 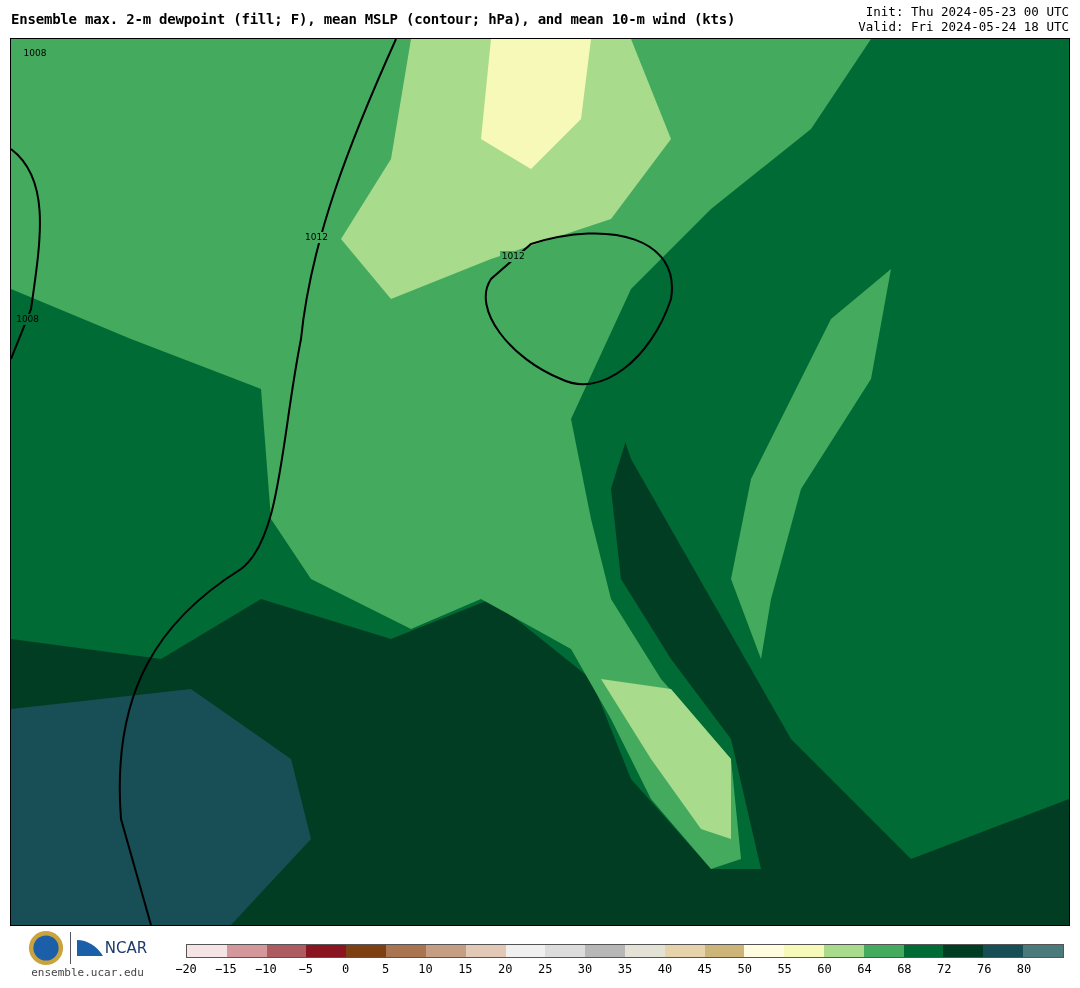 What do you see at coordinates (373, 19) in the screenshot?
I see `chart-title: Ensemble max. 2-m dewpoint (fill; F), mean MSLP (contour; hPa), and mean 10-m wind (kts)` at bounding box center [373, 19].